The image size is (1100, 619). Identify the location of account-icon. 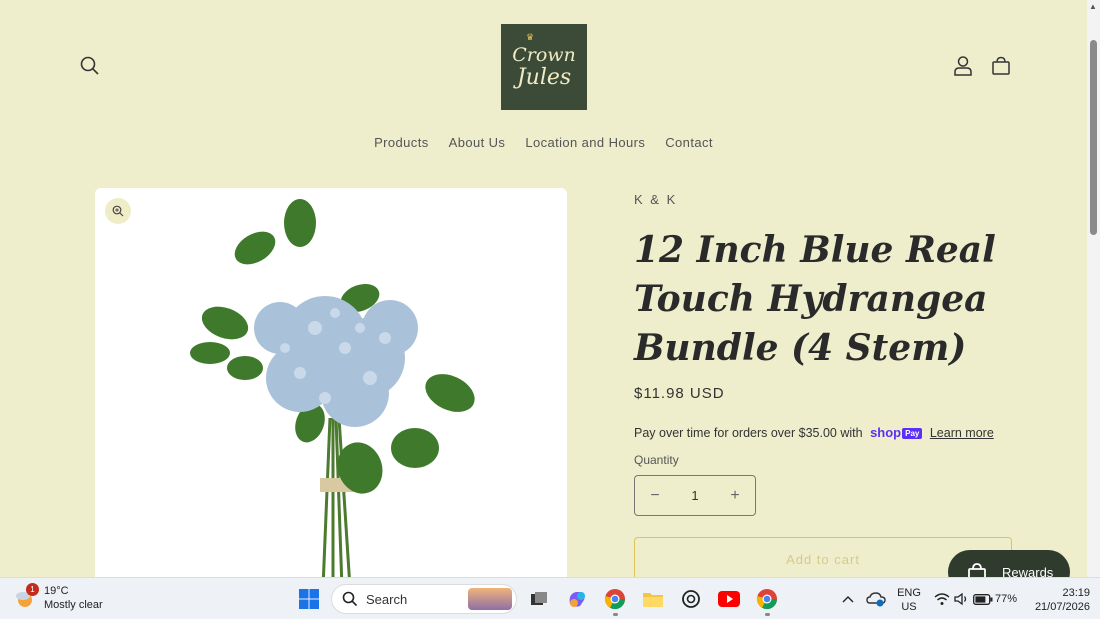
(963, 66).